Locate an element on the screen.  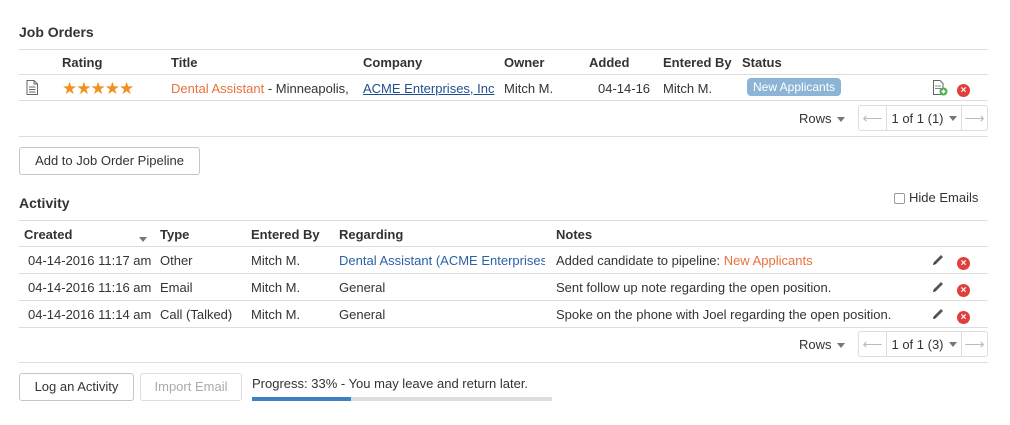
activity-pager: ⟵ 1 of 1 (3) ⟶ is located at coordinates (923, 344).